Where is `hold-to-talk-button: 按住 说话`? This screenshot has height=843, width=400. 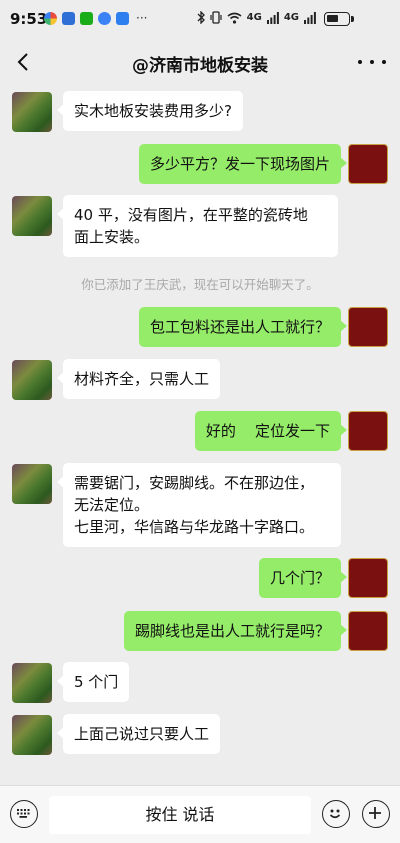 hold-to-talk-button: 按住 说话 is located at coordinates (180, 815).